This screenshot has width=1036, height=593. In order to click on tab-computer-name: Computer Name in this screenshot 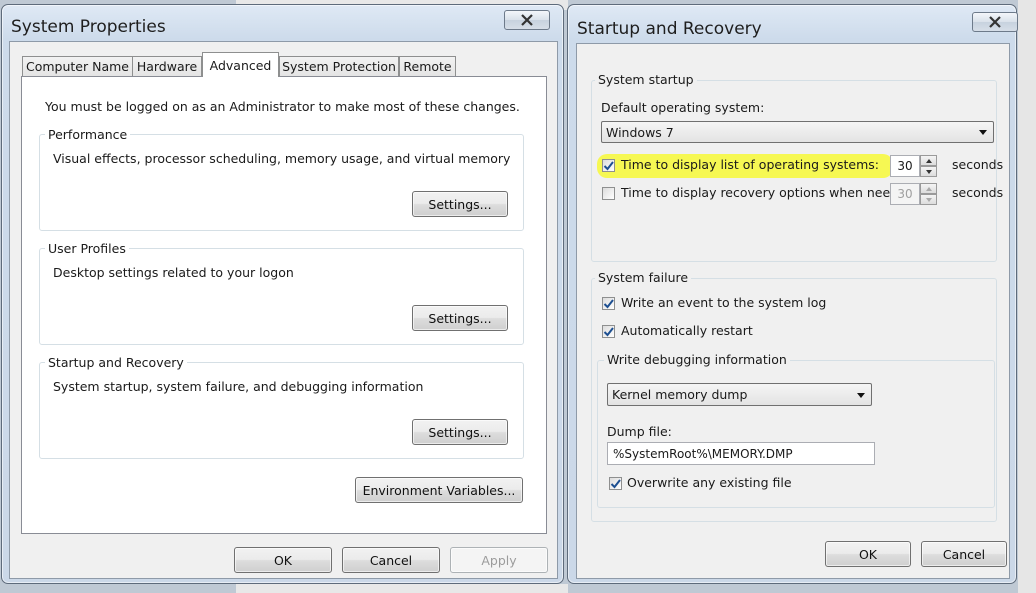, I will do `click(77, 66)`.